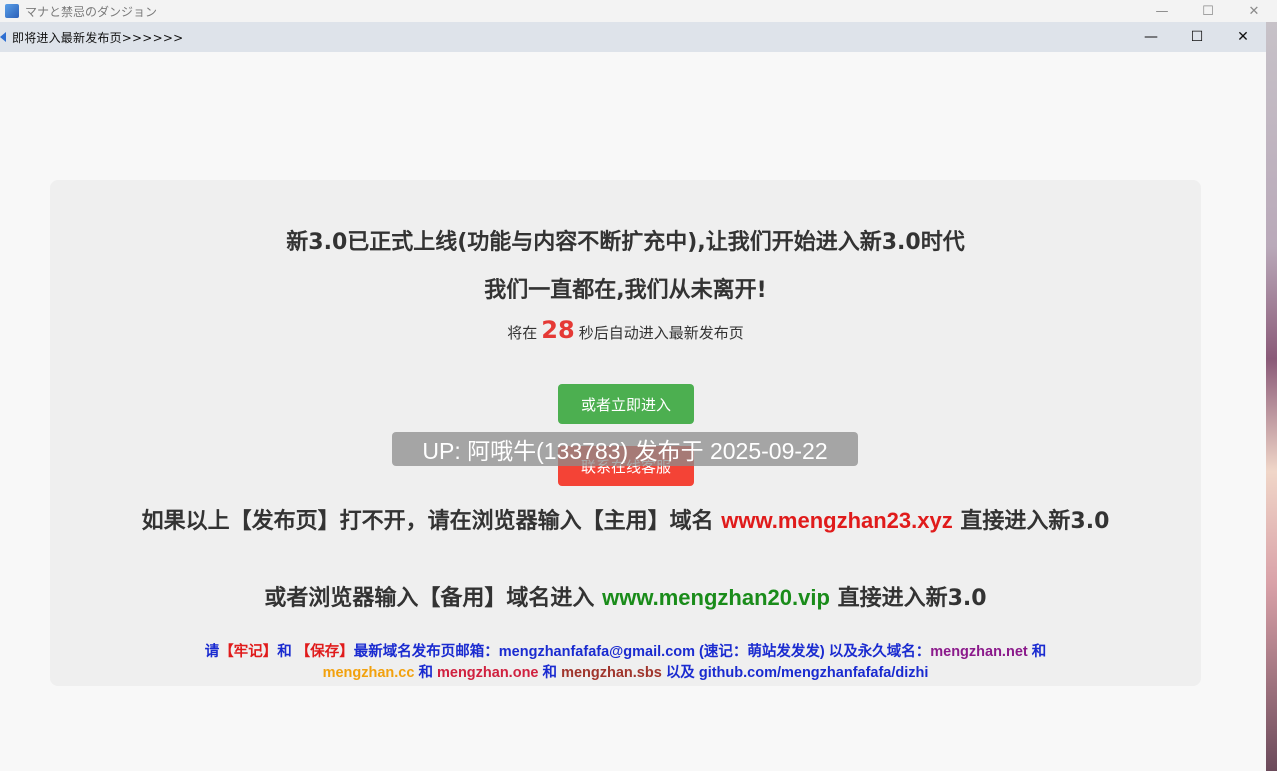  What do you see at coordinates (1271, 396) in the screenshot?
I see `game-art-background` at bounding box center [1271, 396].